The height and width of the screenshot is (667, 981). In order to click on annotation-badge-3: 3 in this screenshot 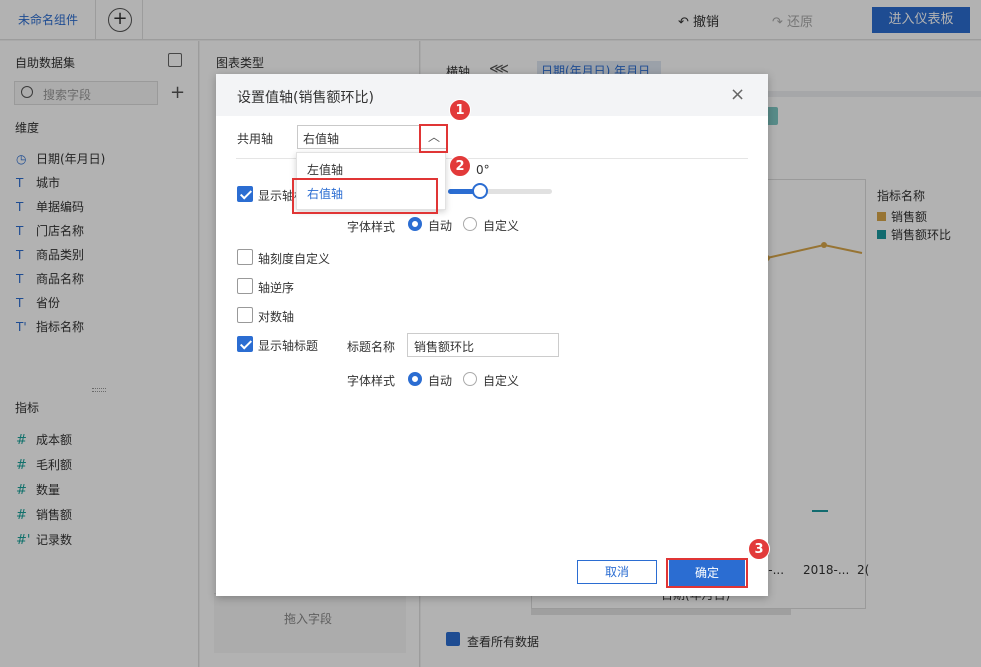, I will do `click(759, 549)`.